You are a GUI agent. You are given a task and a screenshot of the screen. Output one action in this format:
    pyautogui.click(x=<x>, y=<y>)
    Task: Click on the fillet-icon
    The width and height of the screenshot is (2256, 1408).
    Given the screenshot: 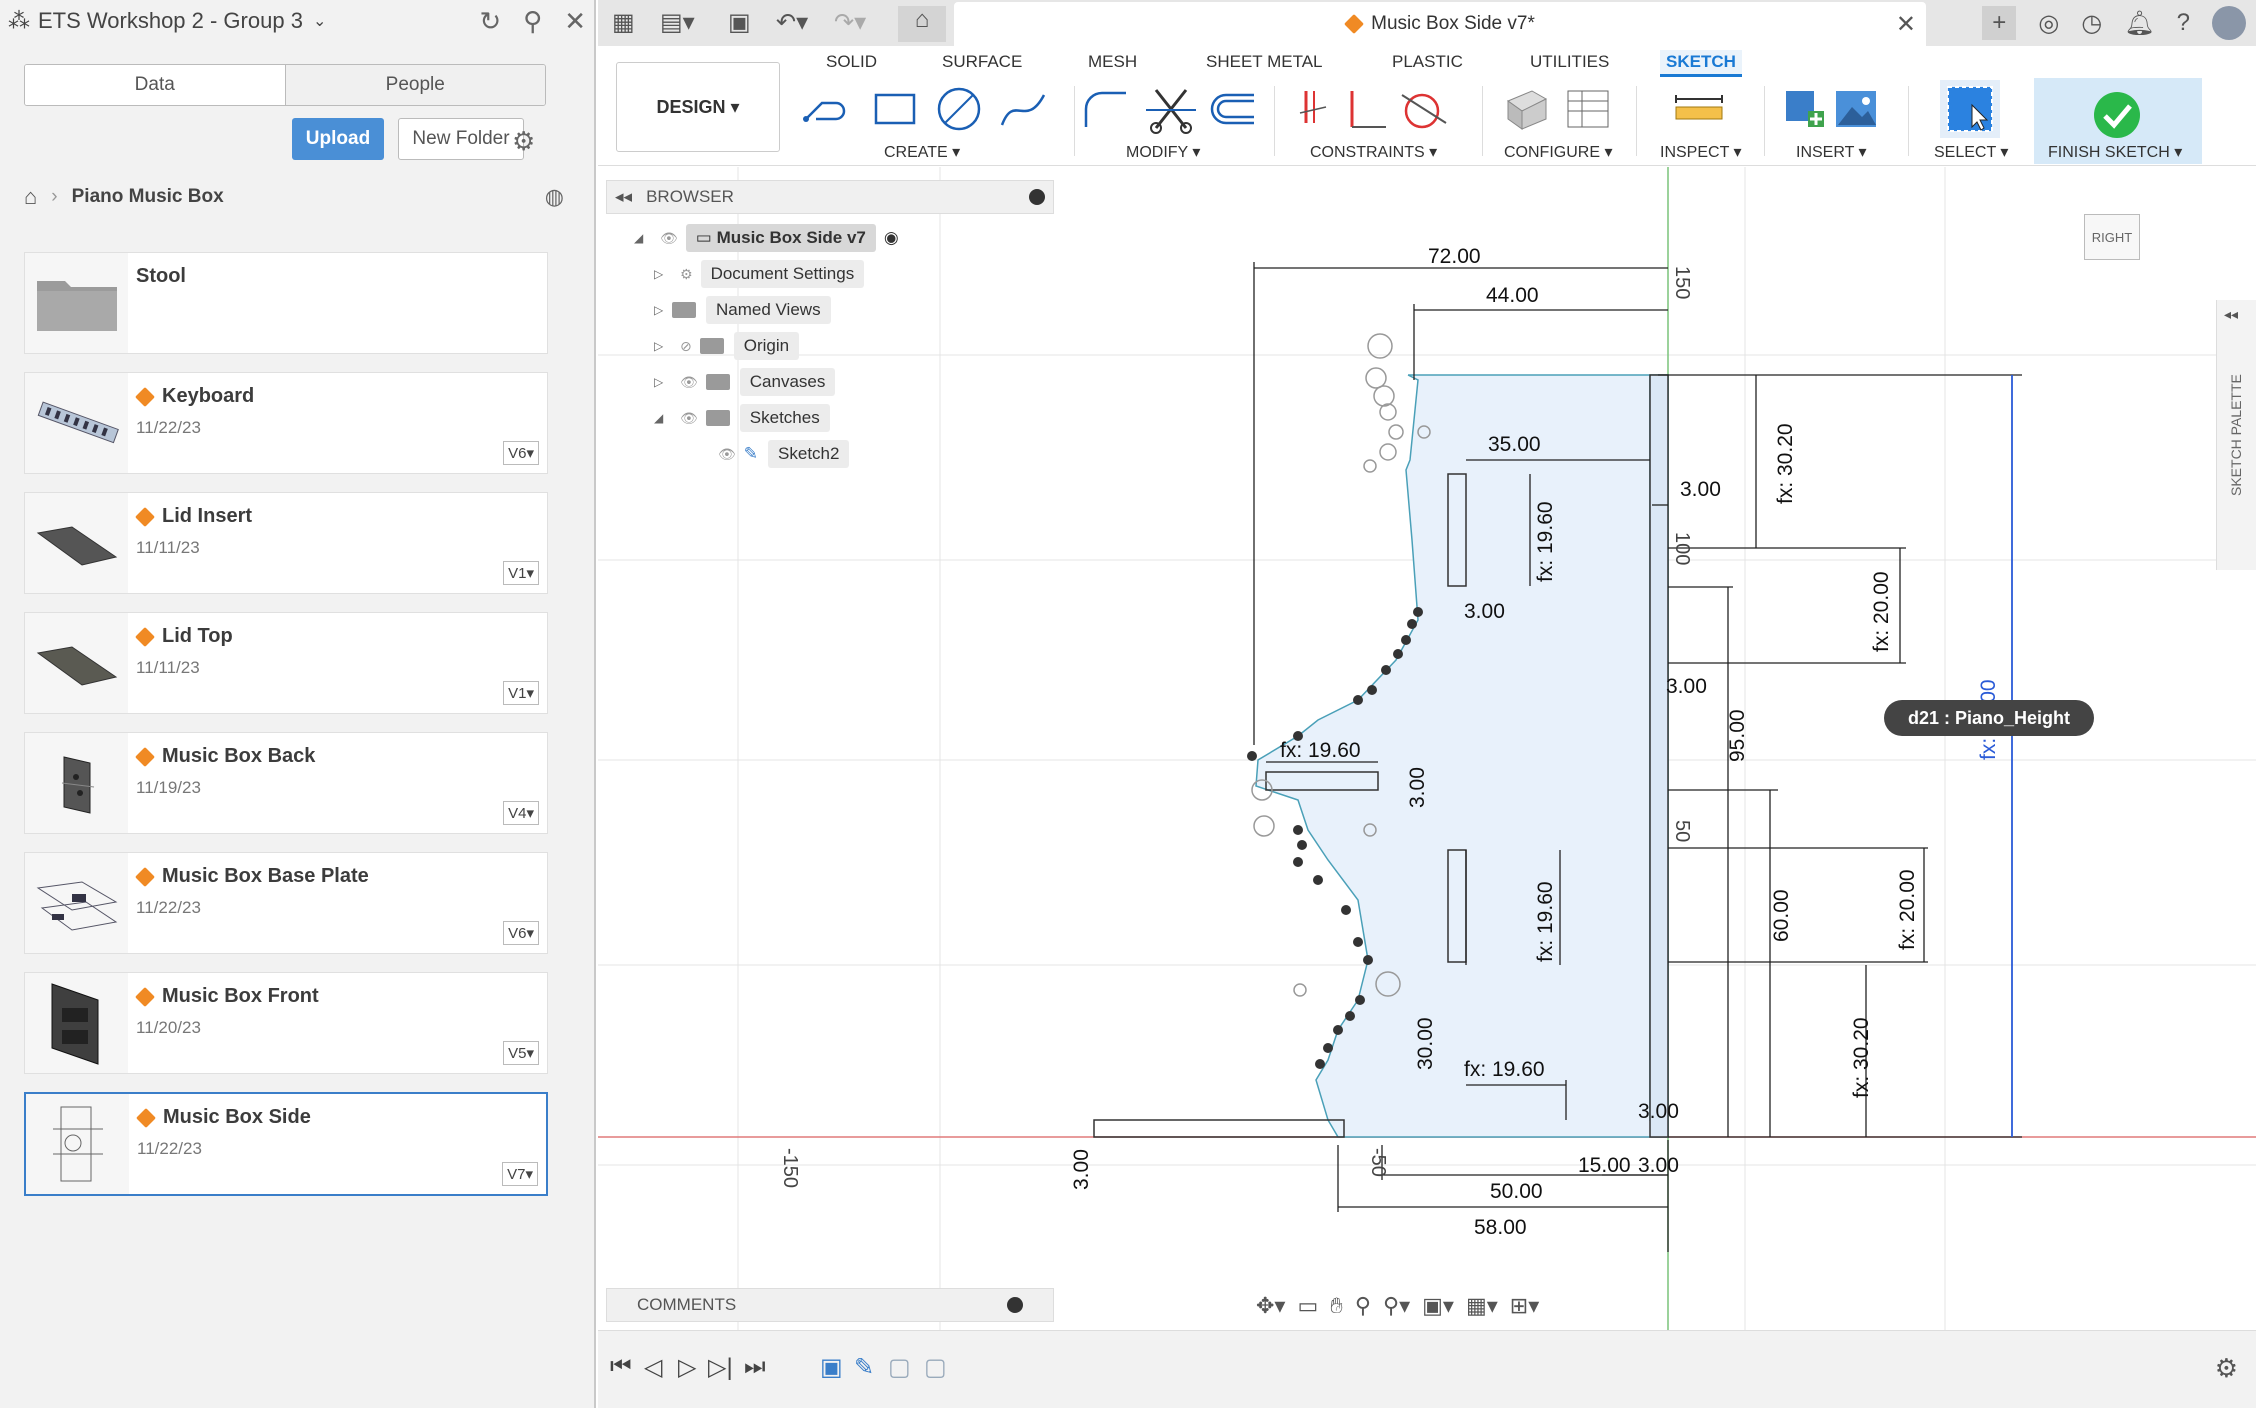 What is the action you would take?
    pyautogui.click(x=1105, y=109)
    